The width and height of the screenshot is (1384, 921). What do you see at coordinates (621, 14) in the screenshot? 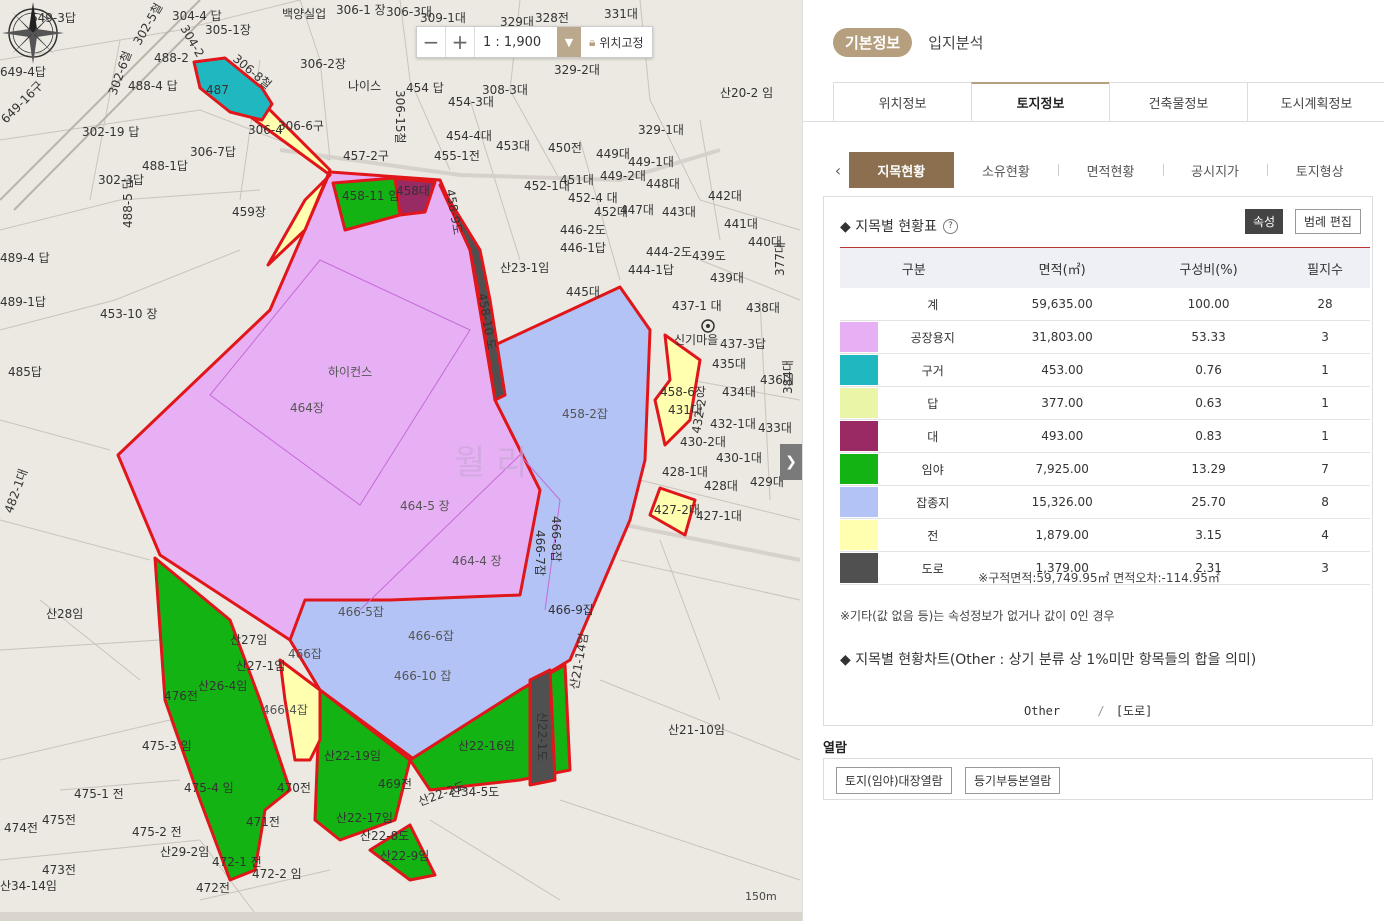
I see `lot-label: 331대` at bounding box center [621, 14].